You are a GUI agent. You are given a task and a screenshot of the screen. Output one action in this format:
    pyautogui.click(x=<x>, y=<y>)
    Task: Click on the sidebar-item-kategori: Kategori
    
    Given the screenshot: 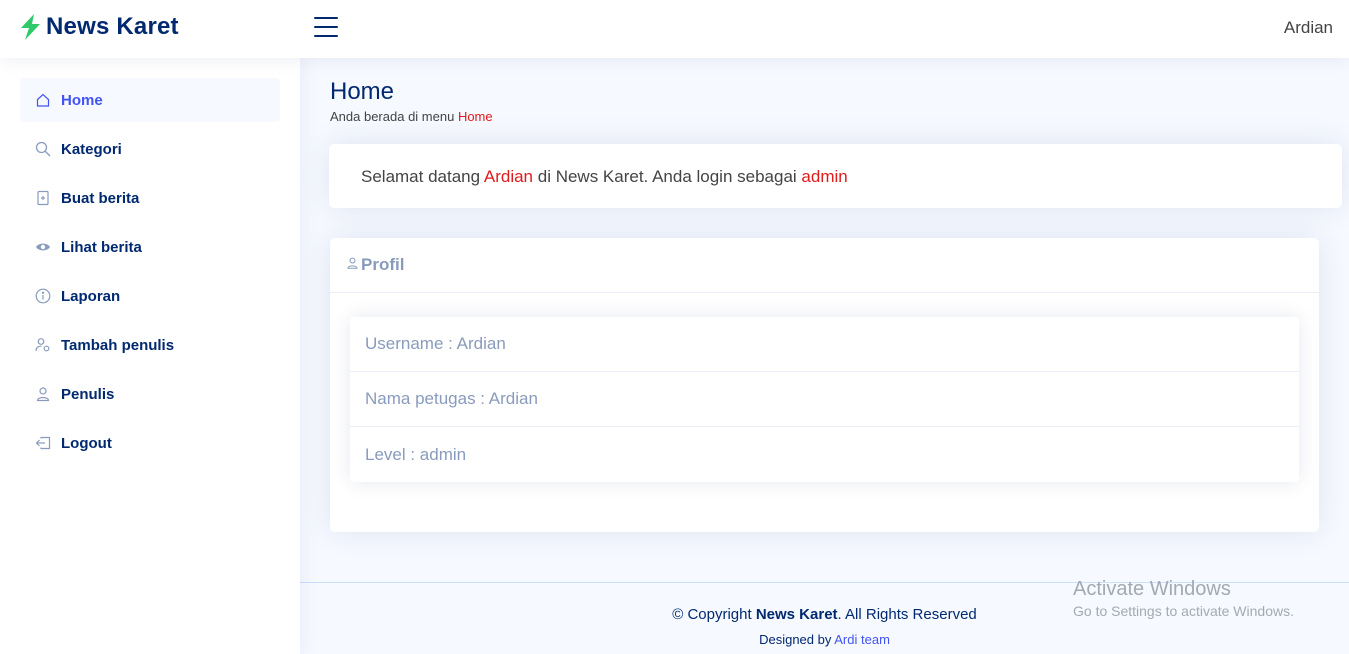 What is the action you would take?
    pyautogui.click(x=150, y=149)
    